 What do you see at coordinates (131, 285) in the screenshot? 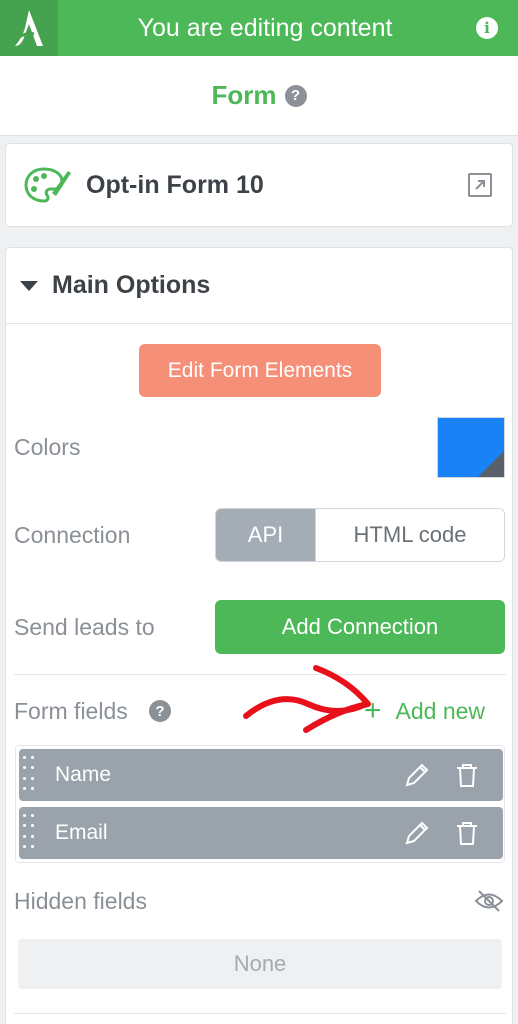
I see `main-options-title: Main Options` at bounding box center [131, 285].